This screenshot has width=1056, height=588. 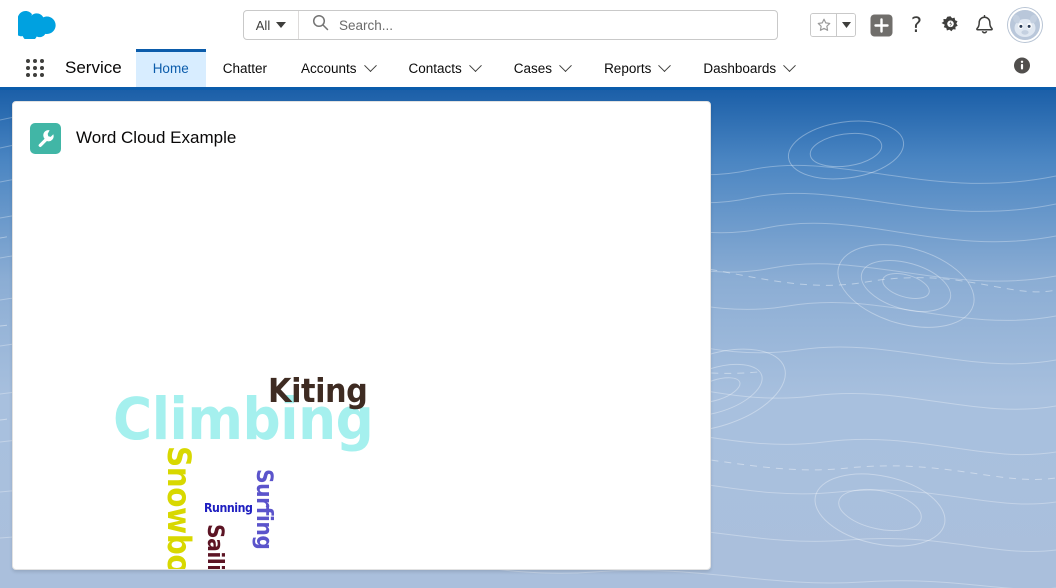 What do you see at coordinates (45, 138) in the screenshot?
I see `wrench-icon` at bounding box center [45, 138].